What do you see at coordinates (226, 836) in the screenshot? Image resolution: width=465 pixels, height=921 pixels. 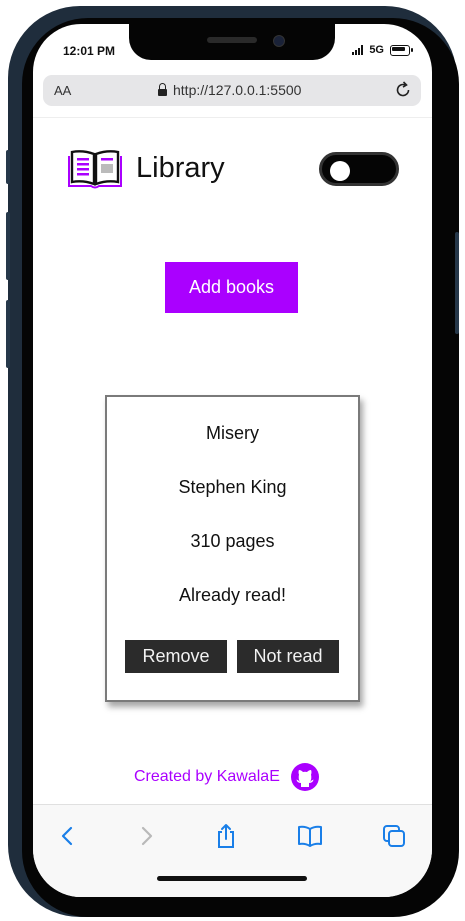 I see `share-icon` at bounding box center [226, 836].